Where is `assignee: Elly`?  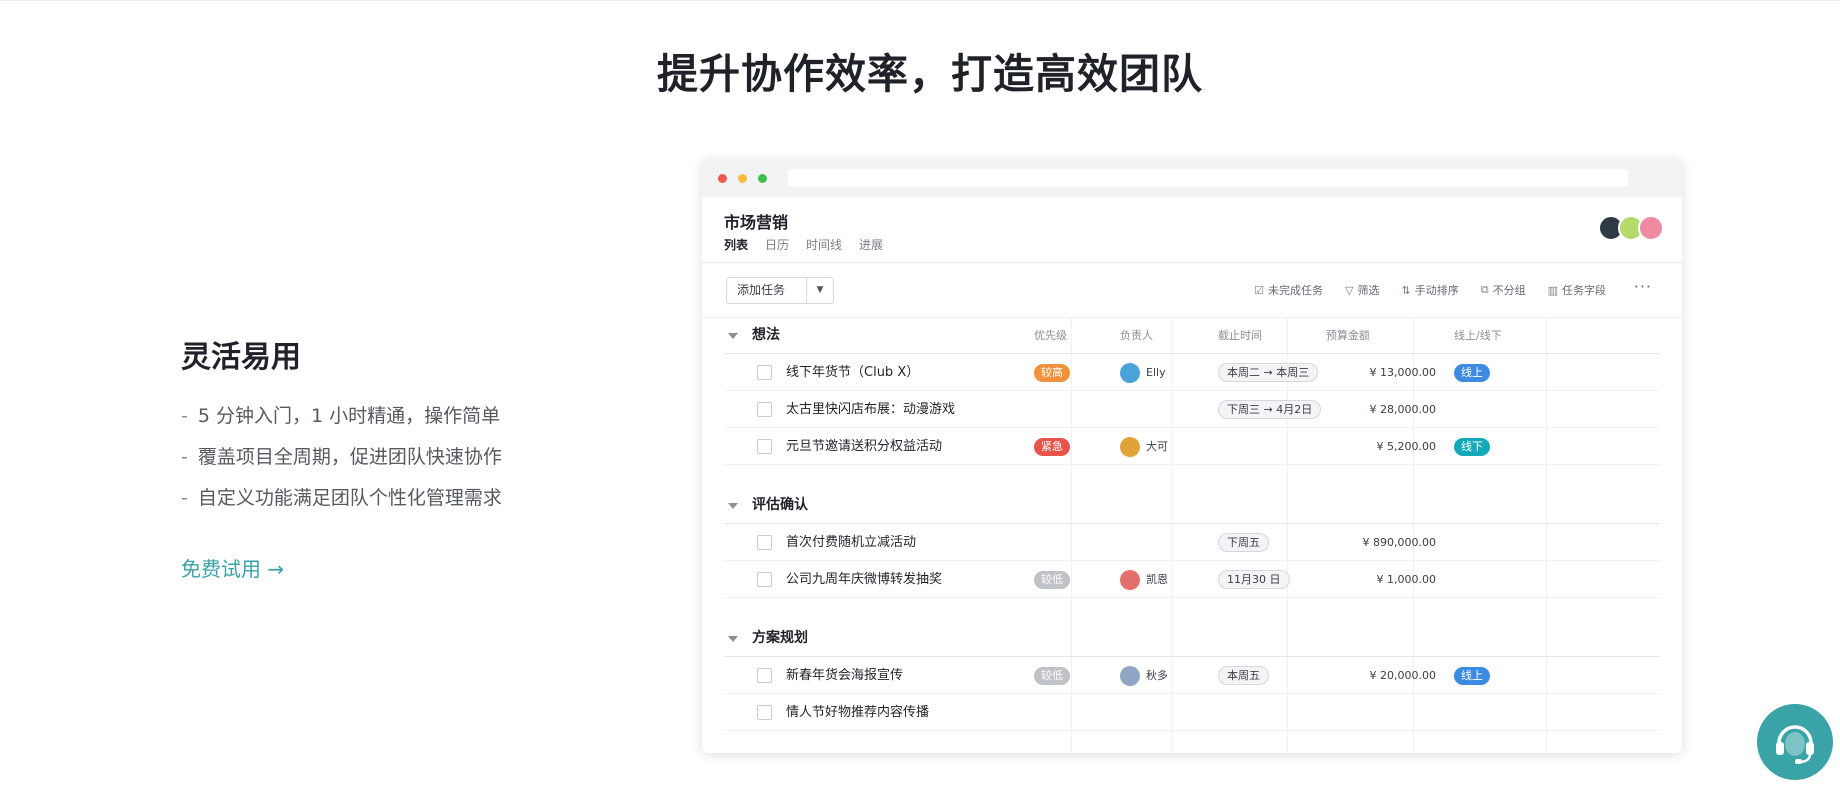 assignee: Elly is located at coordinates (1143, 372).